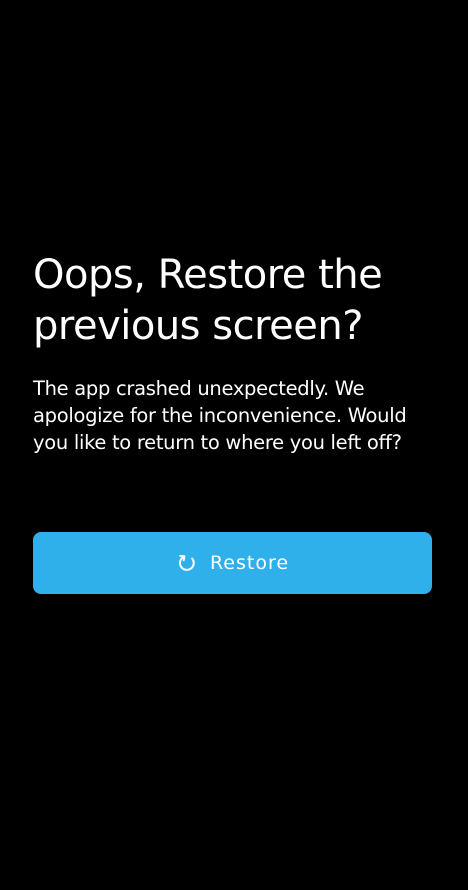 Image resolution: width=468 pixels, height=890 pixels. I want to click on restore-button: Restore, so click(232, 563).